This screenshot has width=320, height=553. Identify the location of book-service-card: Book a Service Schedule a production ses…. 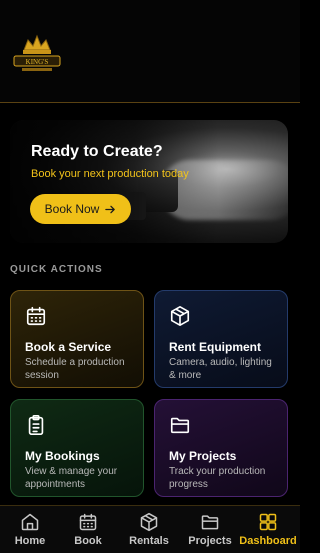
(77, 339).